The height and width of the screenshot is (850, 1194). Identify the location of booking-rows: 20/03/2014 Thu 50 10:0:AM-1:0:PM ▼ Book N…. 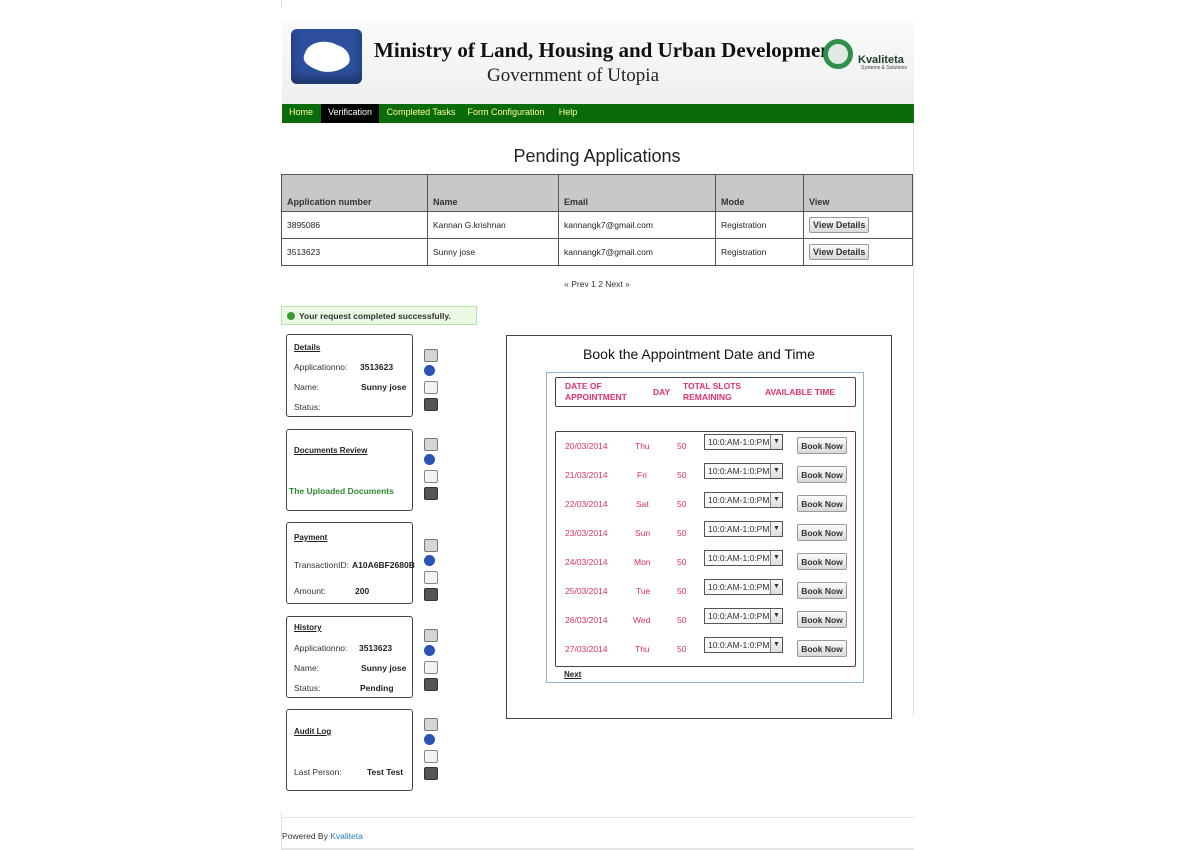
(705, 549).